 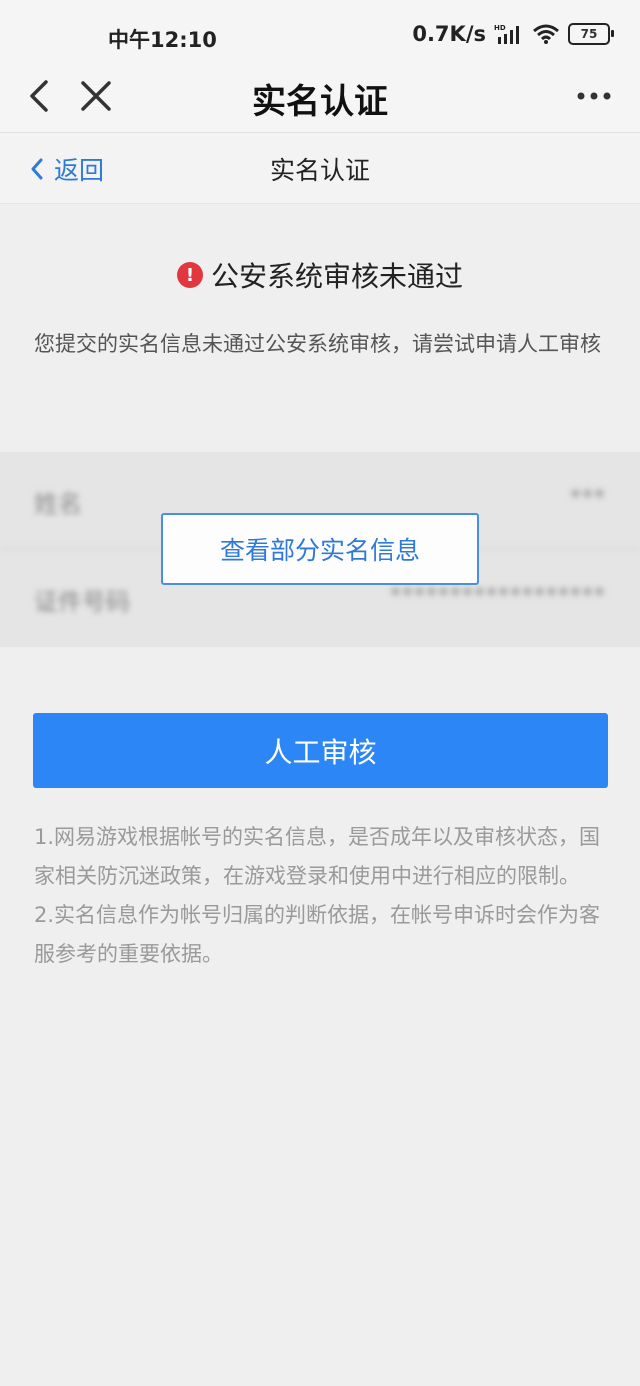 What do you see at coordinates (189, 275) in the screenshot?
I see `alert-icon: !` at bounding box center [189, 275].